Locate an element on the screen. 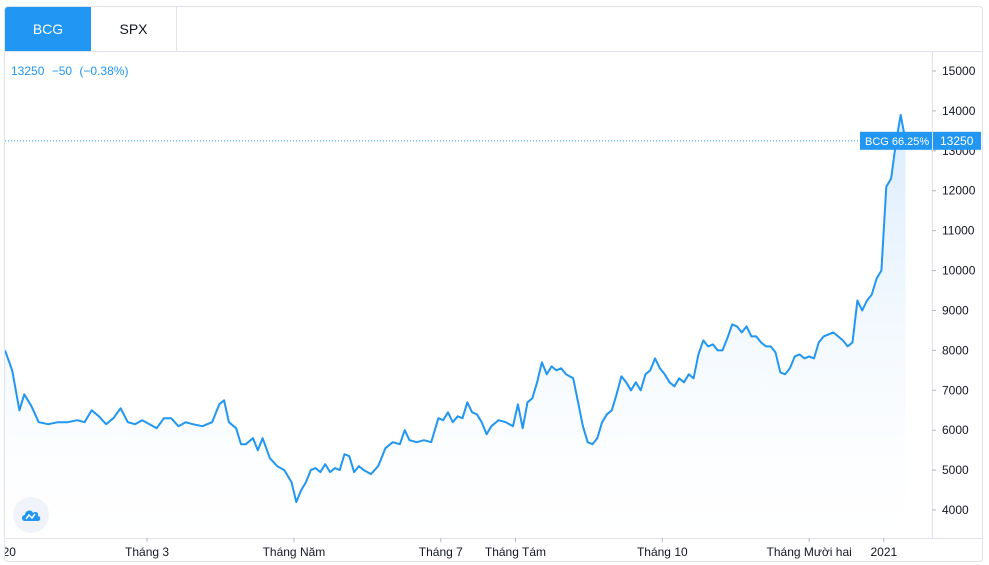  x-tick-label: Tháng Mười hai is located at coordinates (809, 552).